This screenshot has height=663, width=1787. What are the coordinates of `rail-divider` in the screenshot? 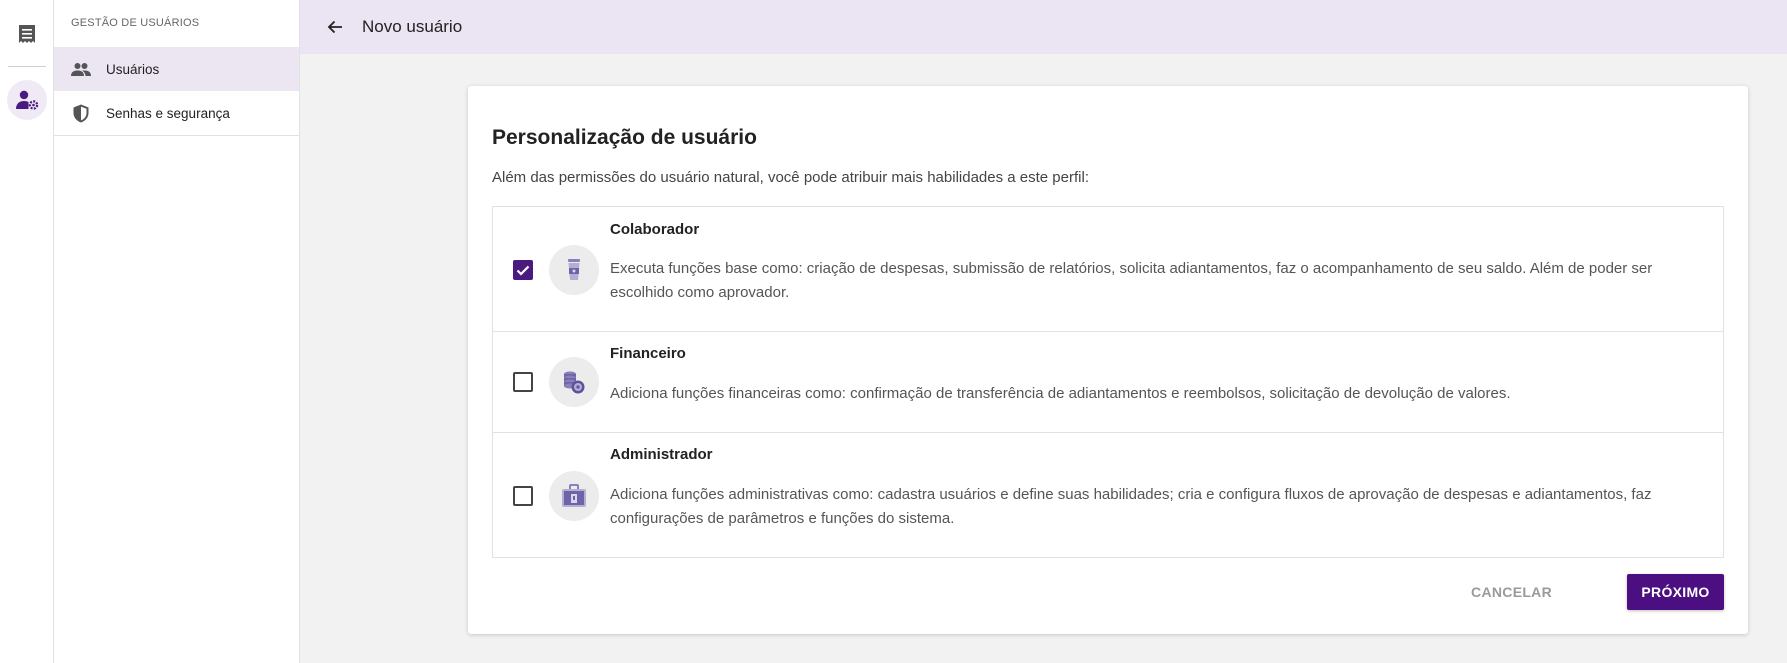 It's located at (27, 66).